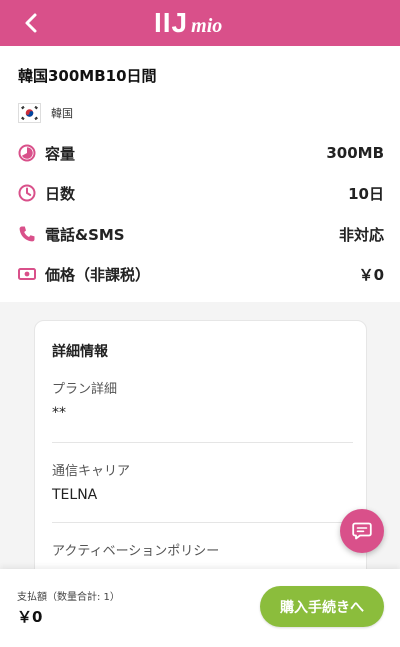  I want to click on phone-icon, so click(27, 234).